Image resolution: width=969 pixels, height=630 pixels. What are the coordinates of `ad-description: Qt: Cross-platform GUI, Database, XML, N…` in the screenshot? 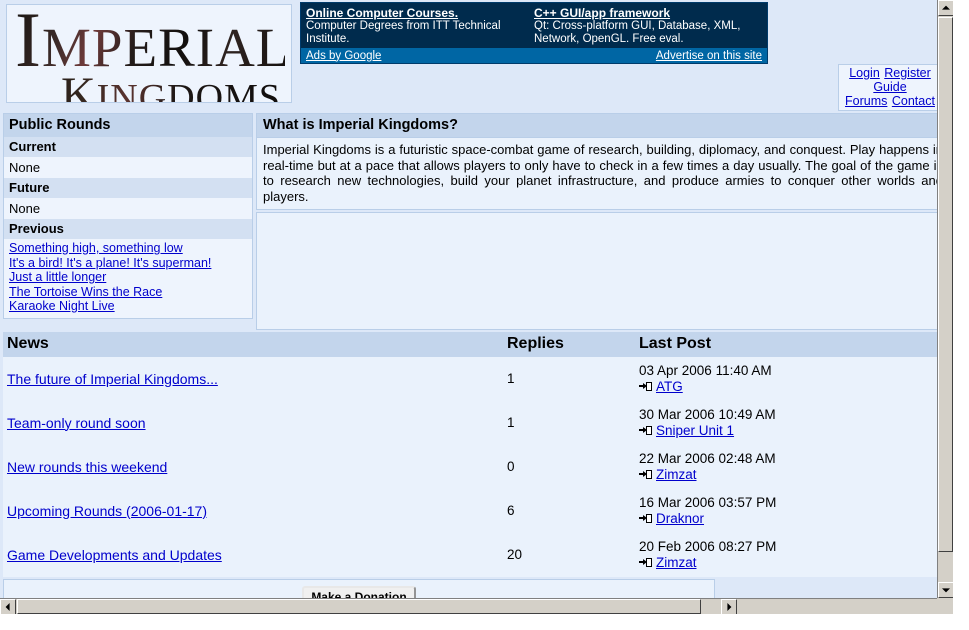 It's located at (637, 32).